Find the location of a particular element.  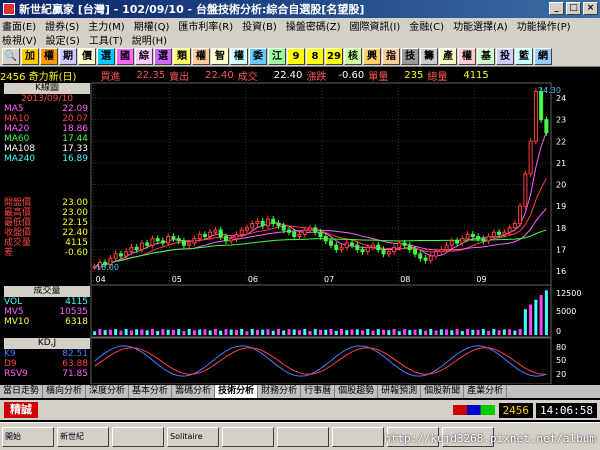

volume-value: 10535 is located at coordinates (73, 312).